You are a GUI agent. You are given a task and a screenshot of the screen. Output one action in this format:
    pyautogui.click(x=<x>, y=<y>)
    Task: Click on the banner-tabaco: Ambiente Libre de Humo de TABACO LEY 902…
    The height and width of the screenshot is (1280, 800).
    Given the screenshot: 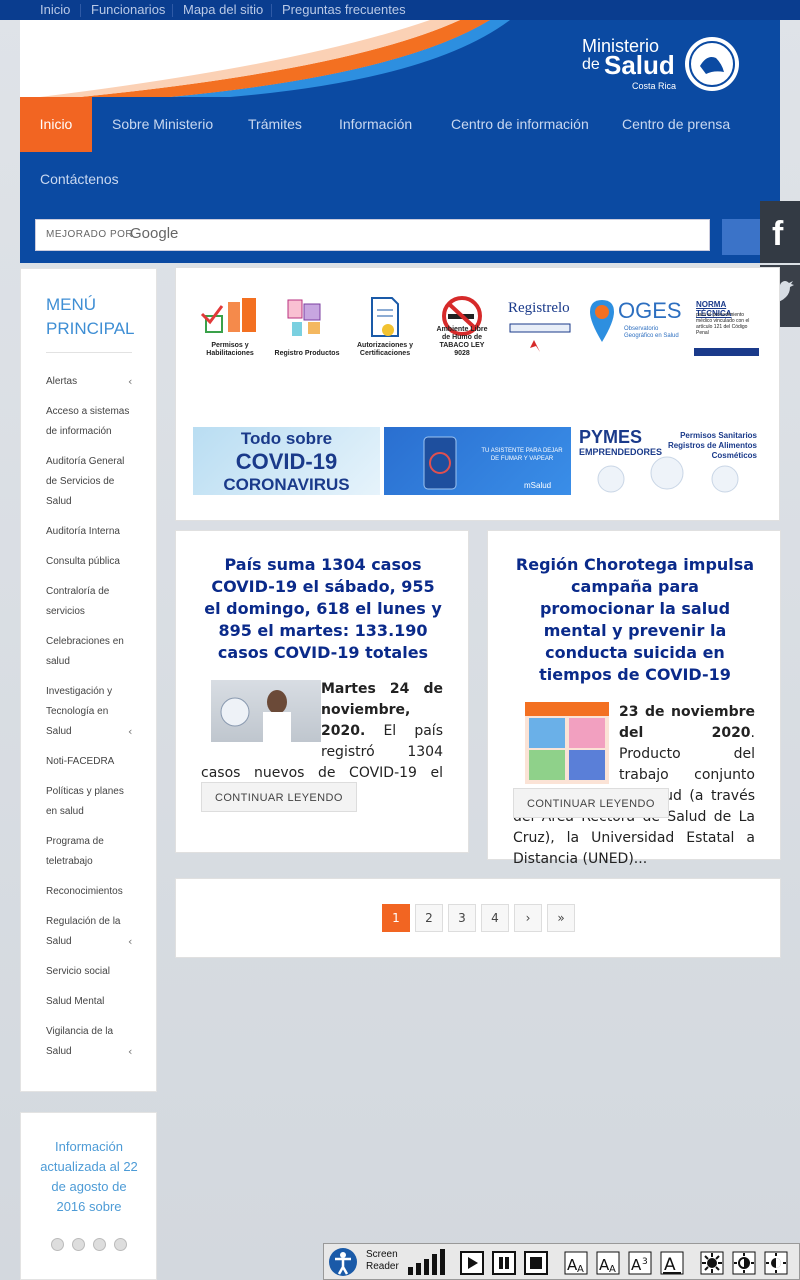 What is the action you would take?
    pyautogui.click(x=462, y=327)
    